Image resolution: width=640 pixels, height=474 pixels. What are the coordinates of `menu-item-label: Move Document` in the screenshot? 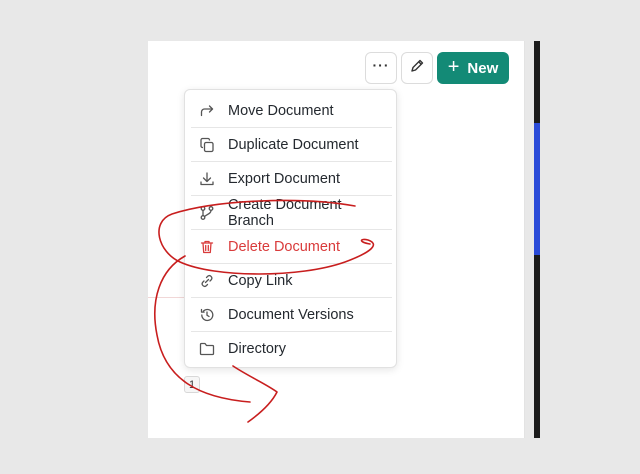 It's located at (281, 111).